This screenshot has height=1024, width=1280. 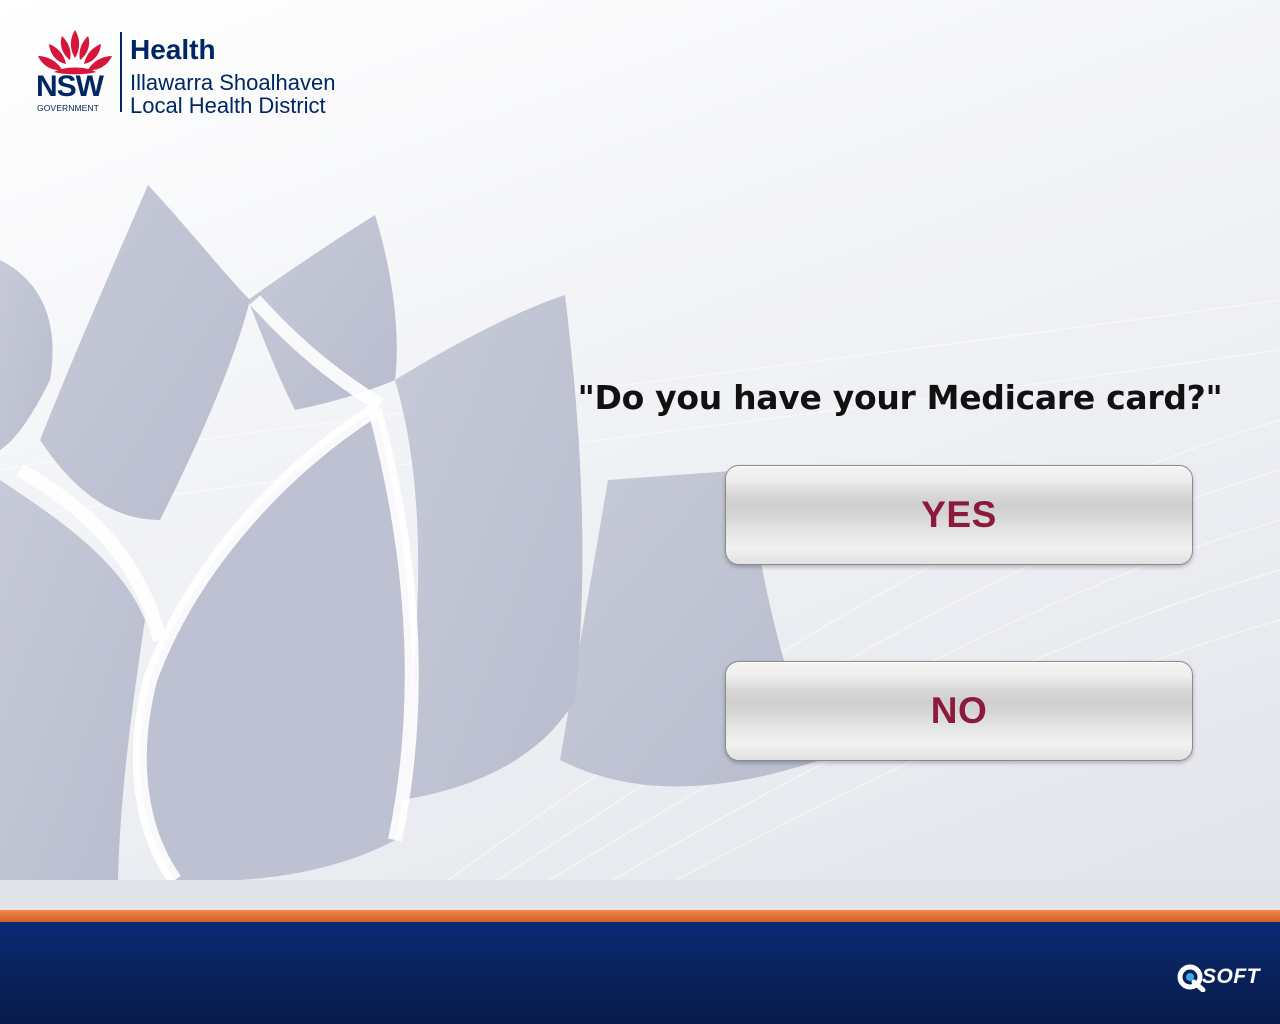 What do you see at coordinates (121, 72) in the screenshot?
I see `logo-divider` at bounding box center [121, 72].